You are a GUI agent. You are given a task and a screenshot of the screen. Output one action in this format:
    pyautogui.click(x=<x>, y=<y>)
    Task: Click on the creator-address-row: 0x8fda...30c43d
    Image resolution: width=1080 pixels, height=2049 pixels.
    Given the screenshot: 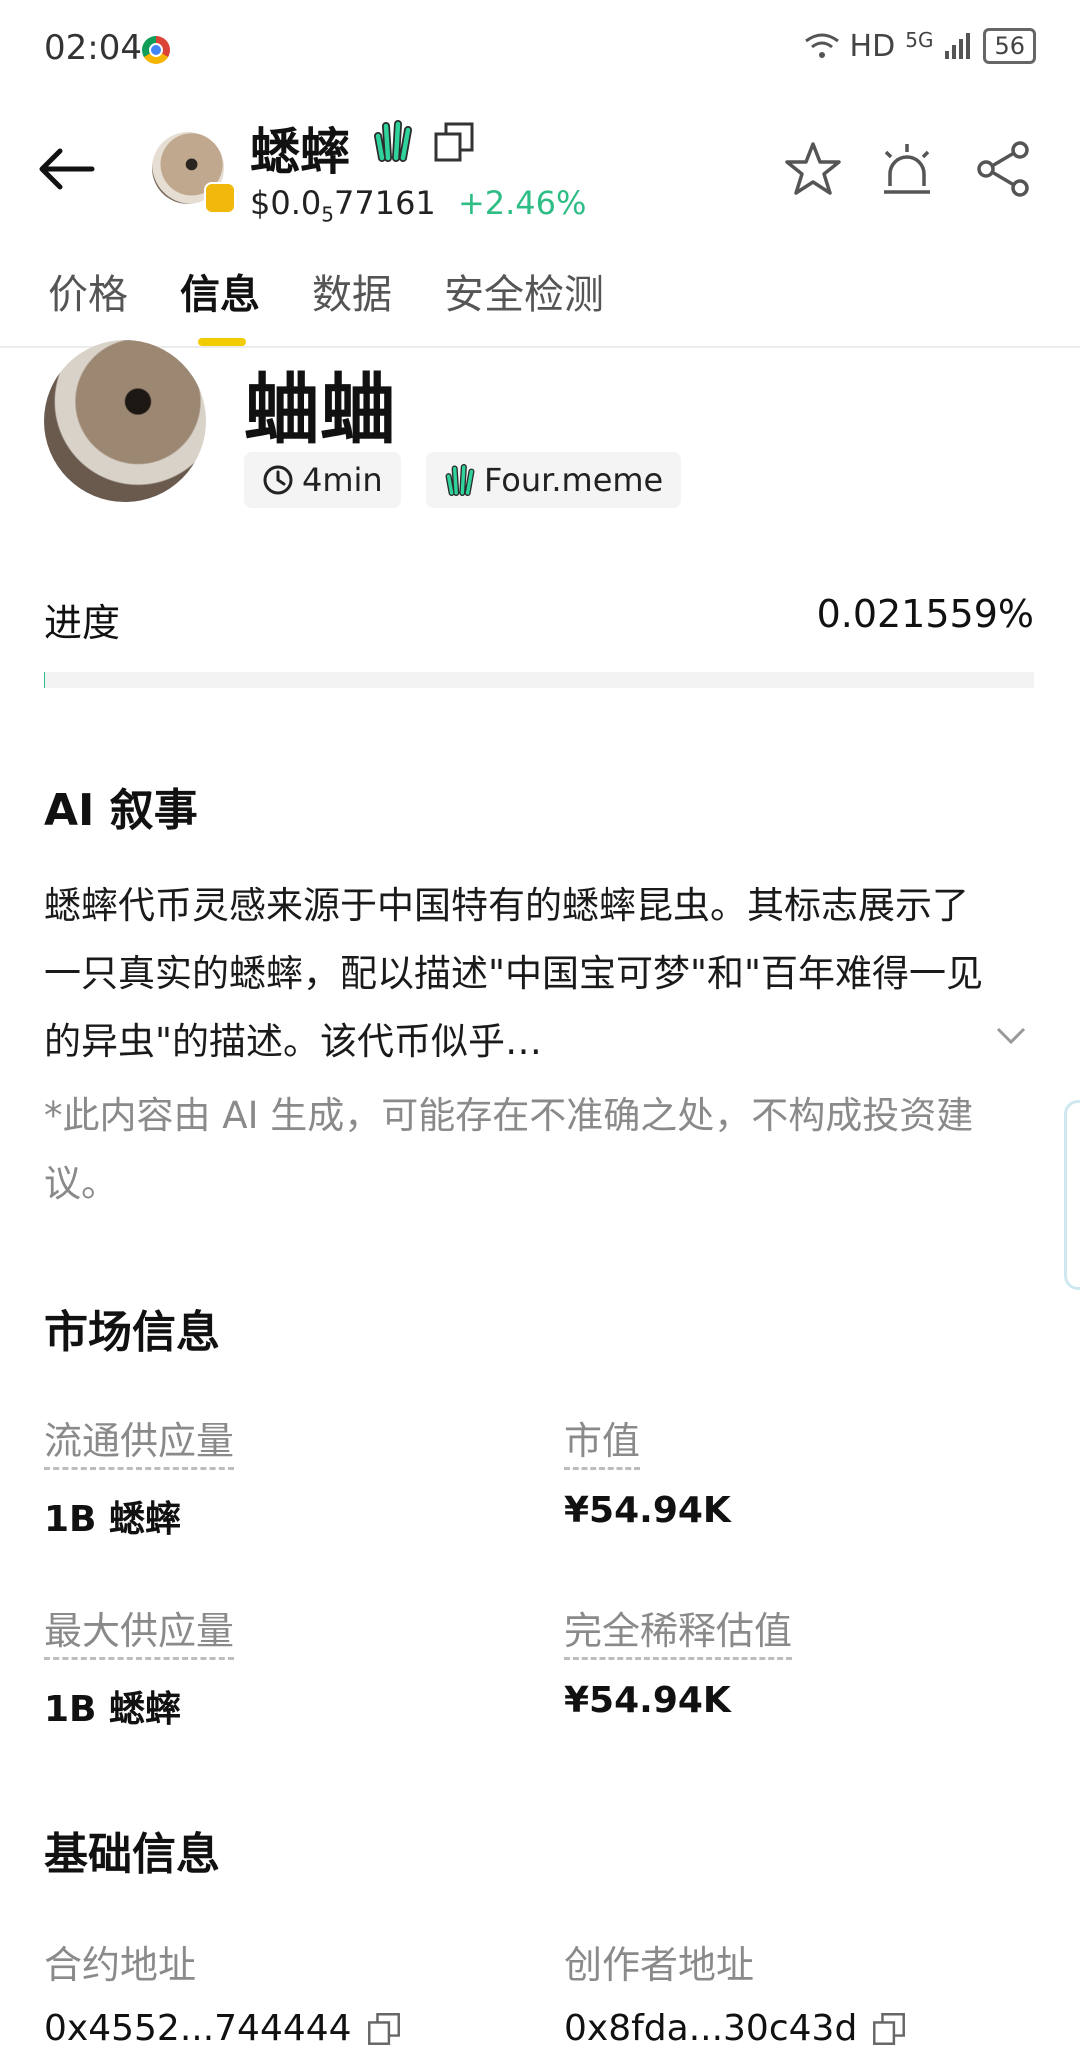 What is the action you would take?
    pyautogui.click(x=735, y=2028)
    